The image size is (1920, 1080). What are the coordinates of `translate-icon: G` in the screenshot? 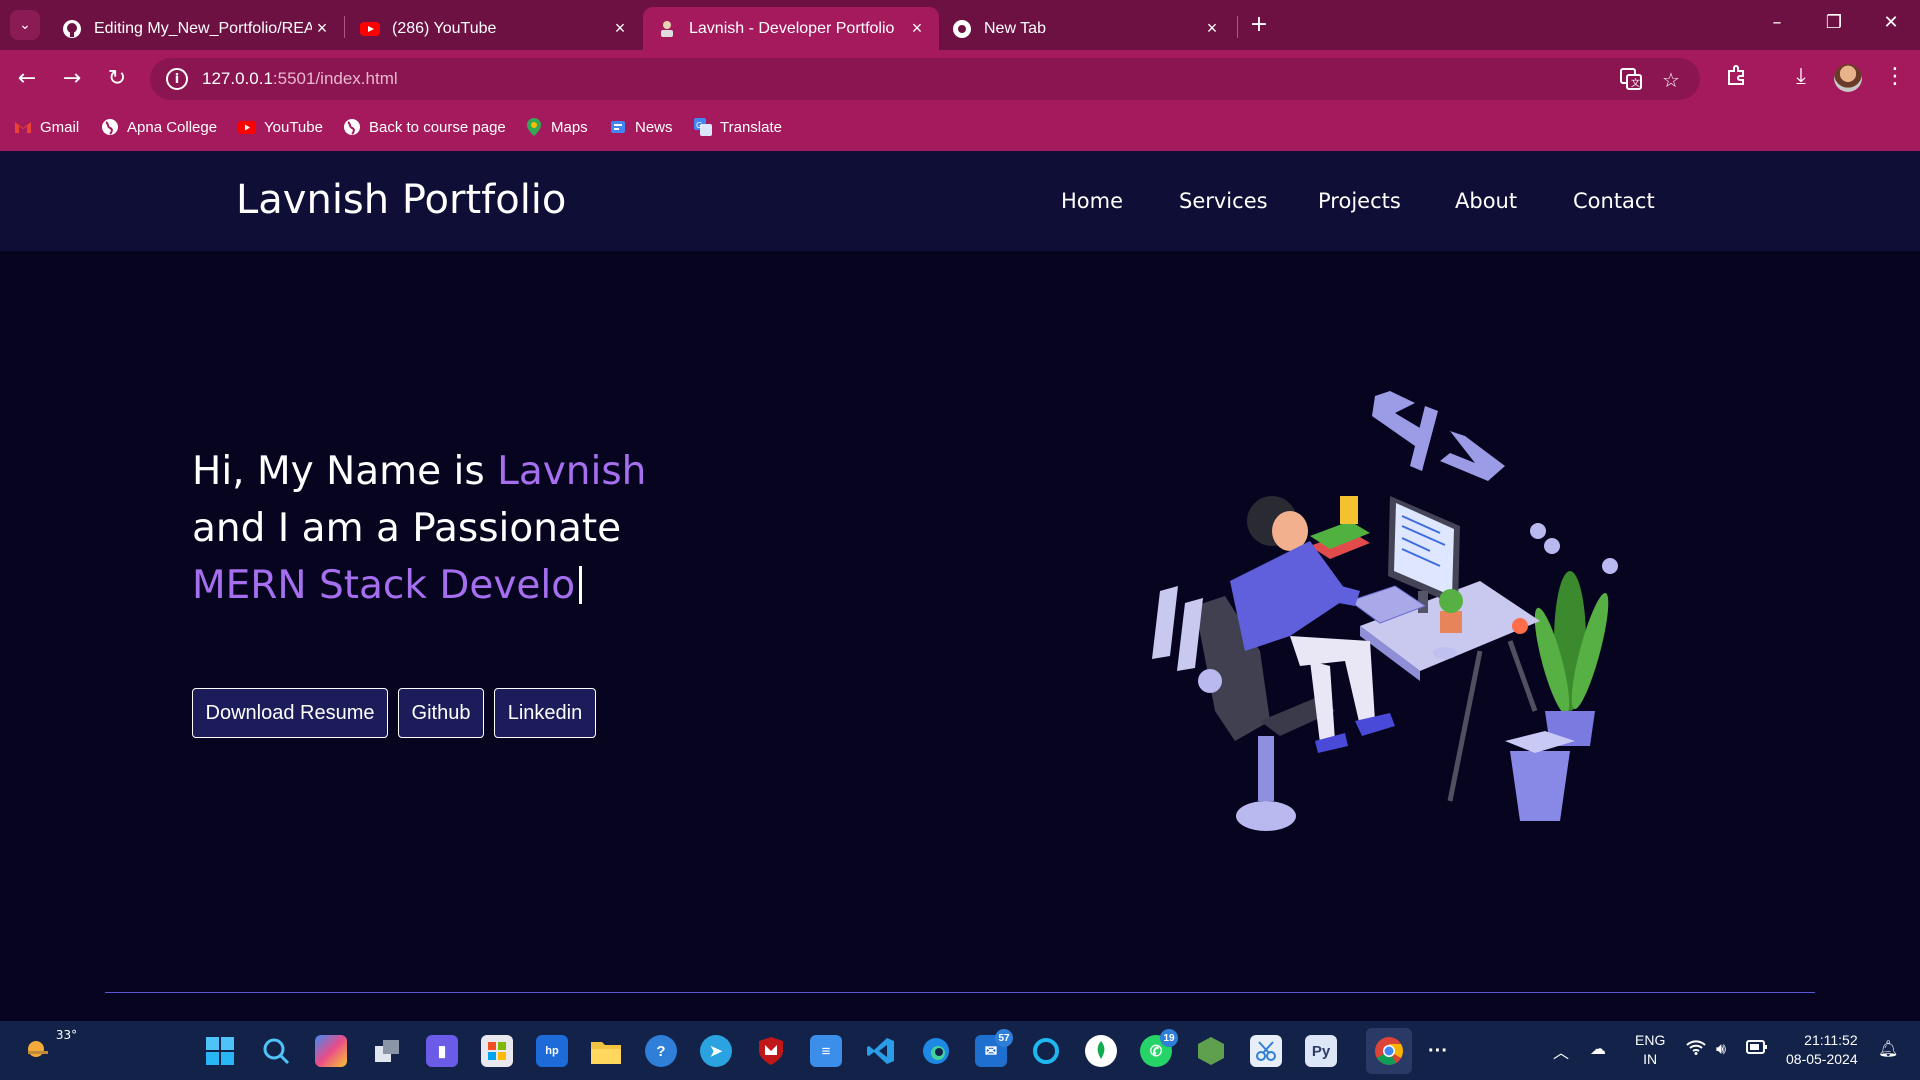 It's located at (703, 127).